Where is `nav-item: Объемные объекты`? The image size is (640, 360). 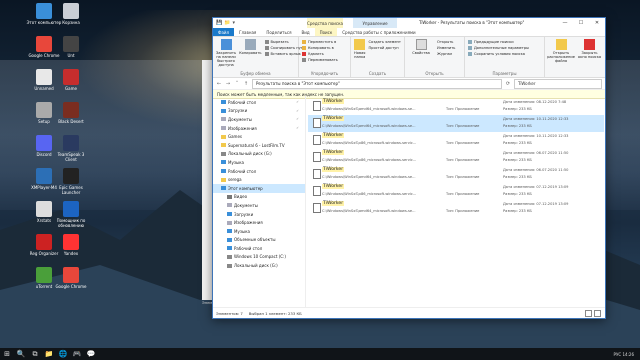 nav-item: Объемные объекты is located at coordinates (259, 240).